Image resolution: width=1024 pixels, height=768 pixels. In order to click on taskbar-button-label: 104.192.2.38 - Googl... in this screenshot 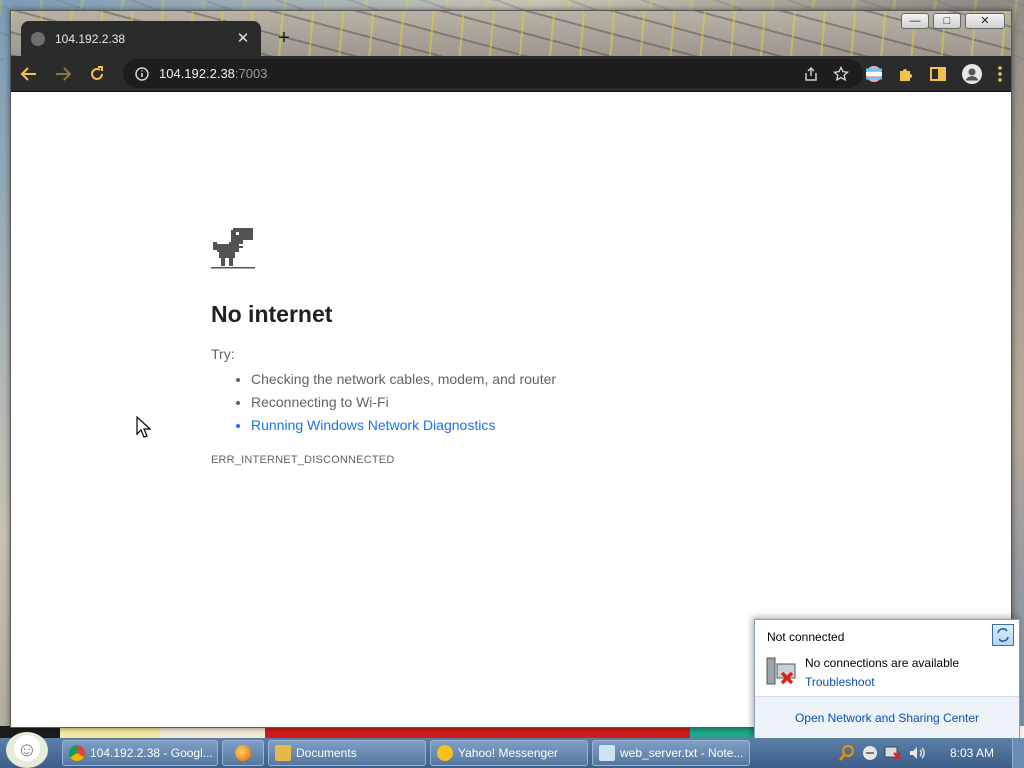, I will do `click(151, 753)`.